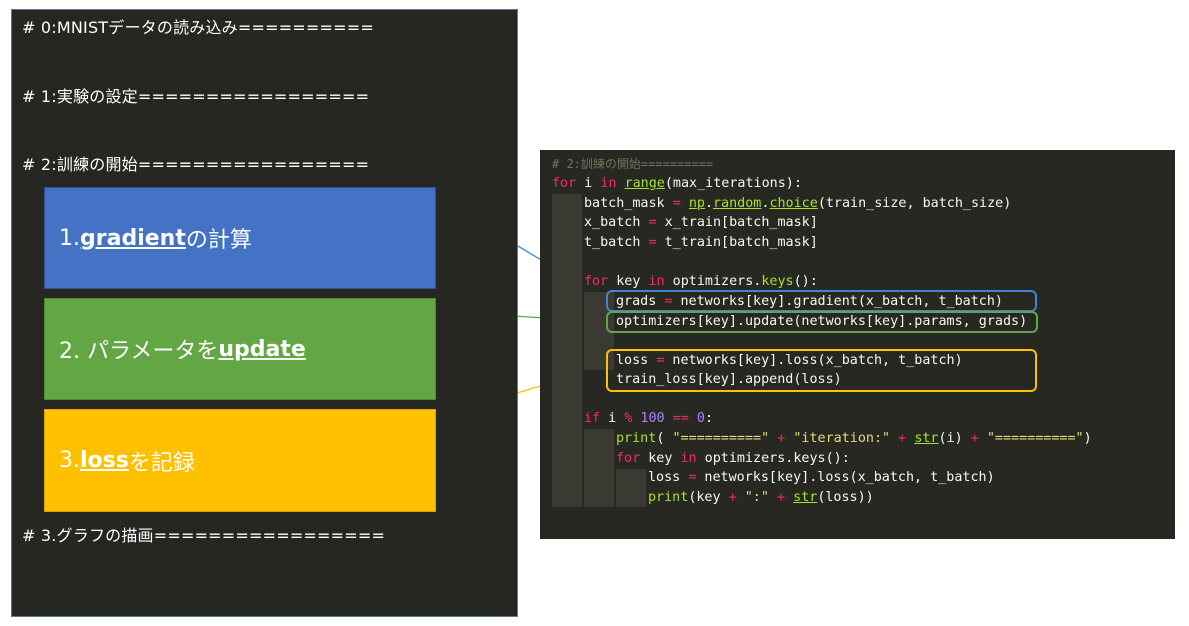  I want to click on code-token: (loss)), so click(845, 497).